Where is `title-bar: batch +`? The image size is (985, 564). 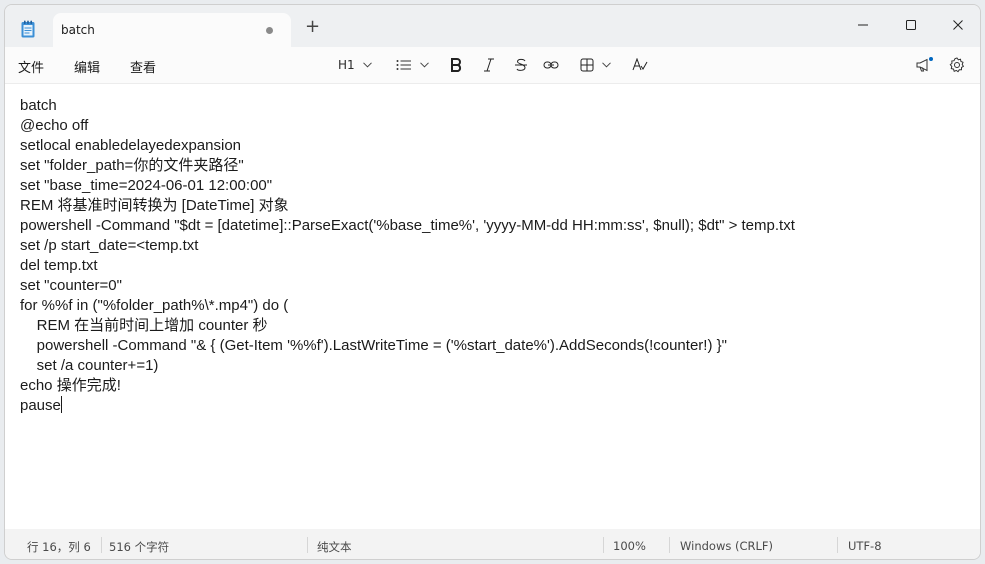
title-bar: batch + is located at coordinates (492, 26).